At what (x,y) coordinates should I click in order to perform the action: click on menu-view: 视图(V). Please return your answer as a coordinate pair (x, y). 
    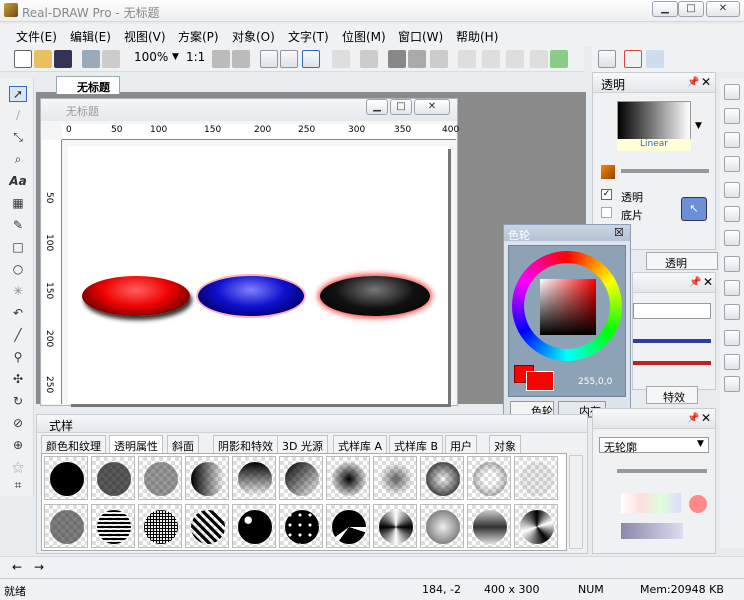
    Looking at the image, I should click on (145, 36).